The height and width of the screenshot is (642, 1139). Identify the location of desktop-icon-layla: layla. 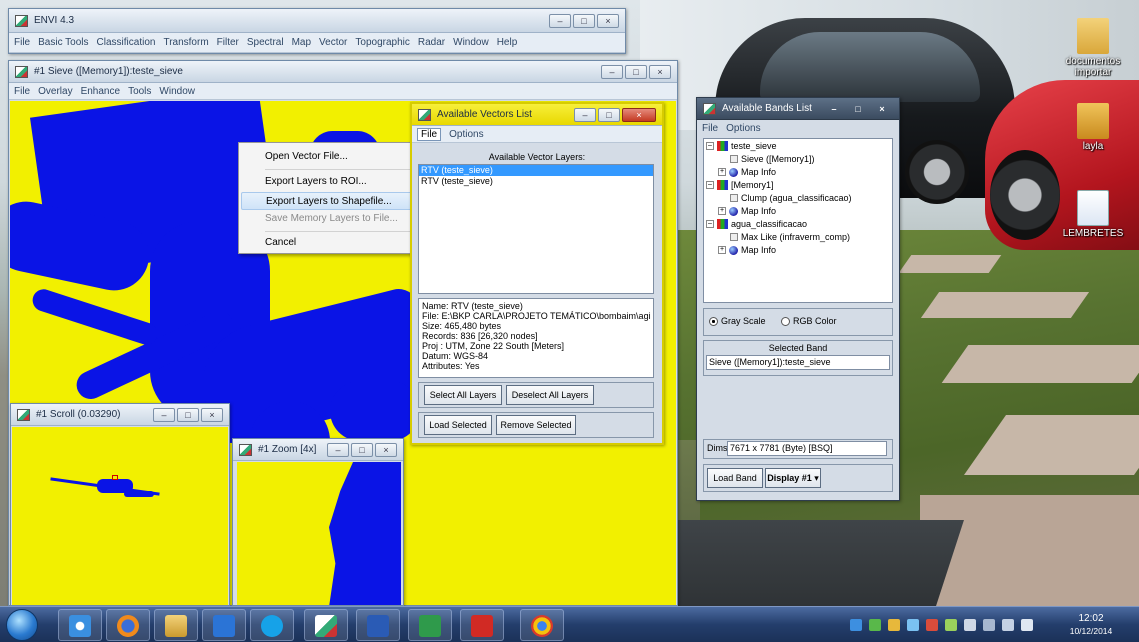
(1093, 127).